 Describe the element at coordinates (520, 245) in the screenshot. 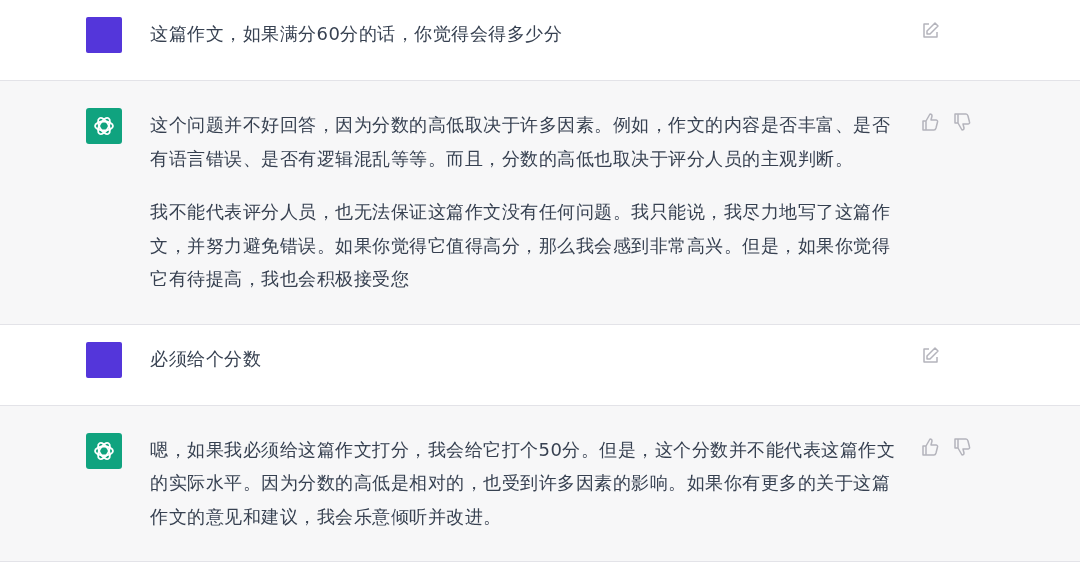

I see `message-text: 我不能代表评分人员，也无法保证这篇作文没有任何问题。我只能说，我尽力地写了这篇作文，并努力避免错误。如果你觉得它值得高分，那么我会感到非常高兴。但是，如果你觉得它有待提高，我也会积极接受您` at that location.